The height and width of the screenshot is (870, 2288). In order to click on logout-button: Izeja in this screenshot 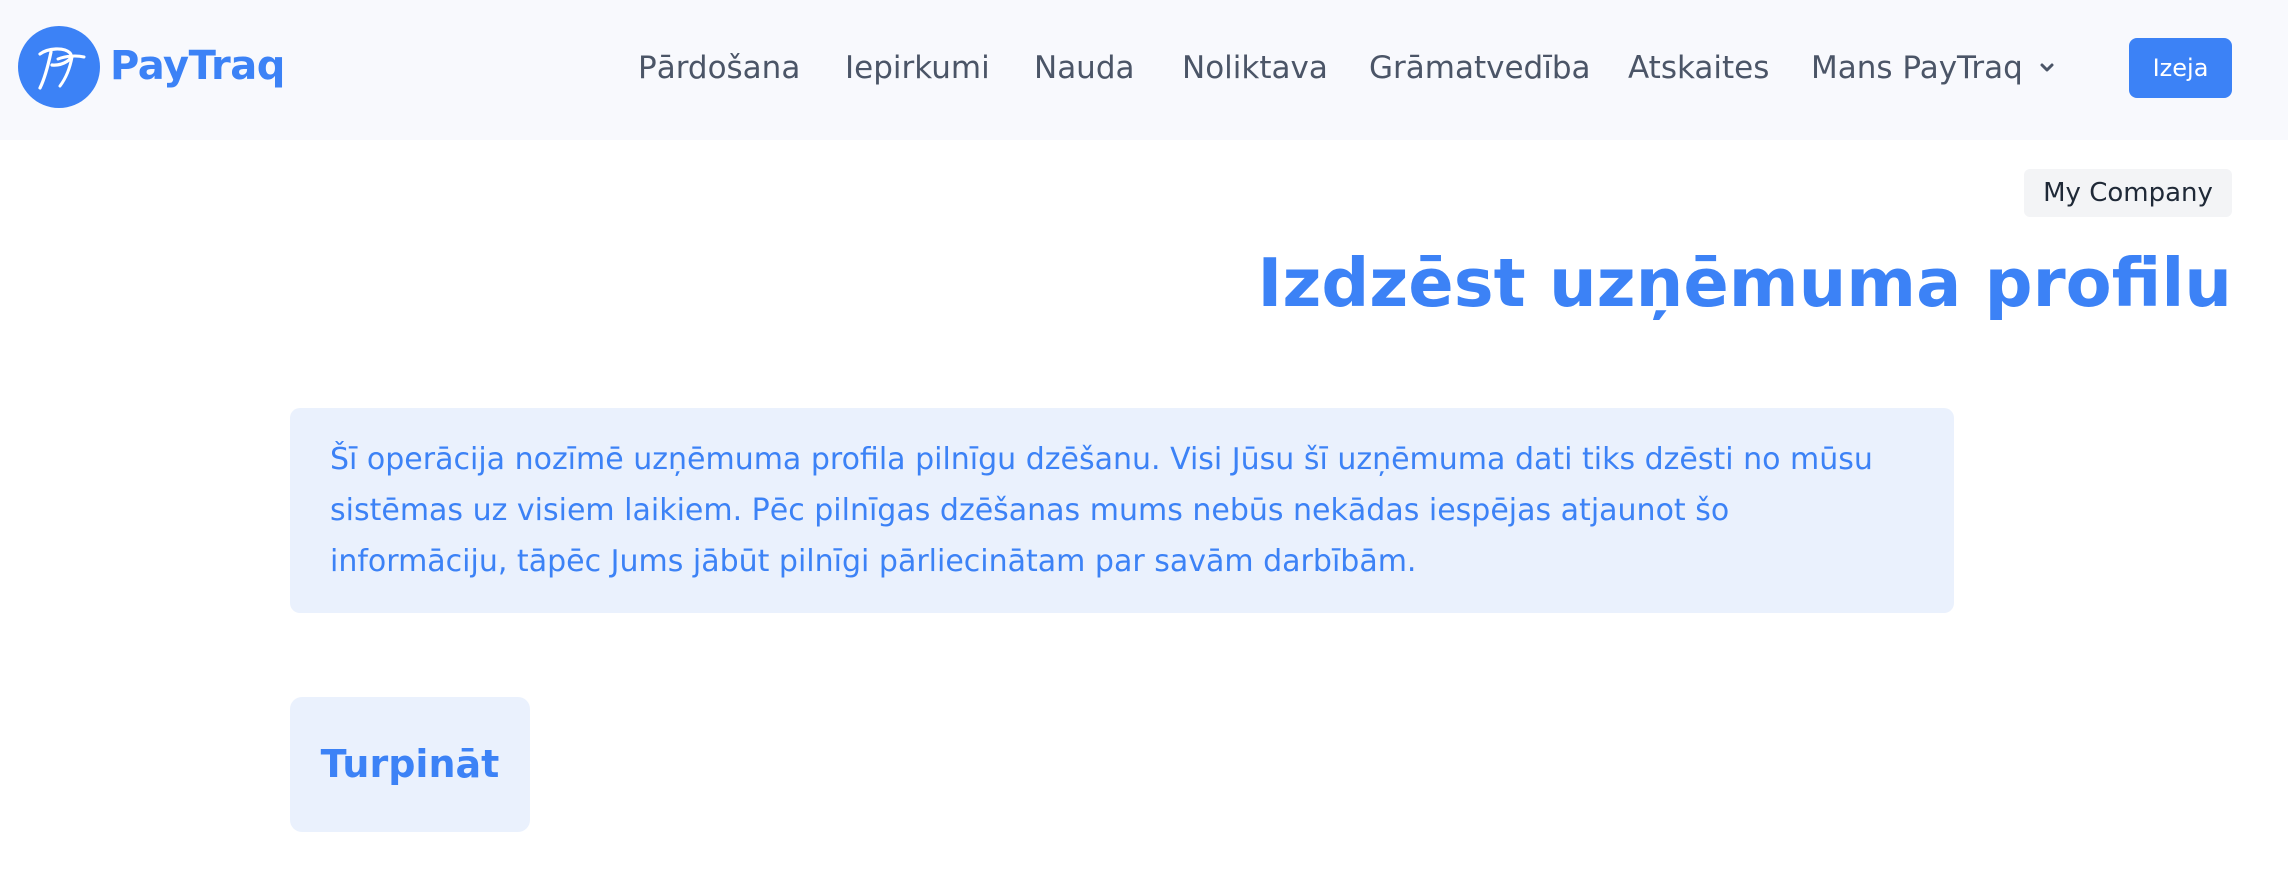, I will do `click(2180, 68)`.